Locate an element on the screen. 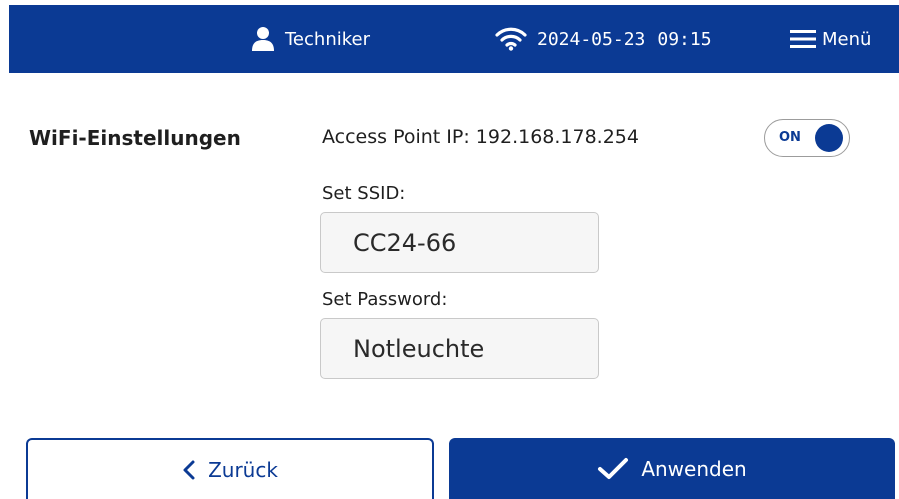 Image resolution: width=899 pixels, height=499 pixels. ssid-input is located at coordinates (459, 242).